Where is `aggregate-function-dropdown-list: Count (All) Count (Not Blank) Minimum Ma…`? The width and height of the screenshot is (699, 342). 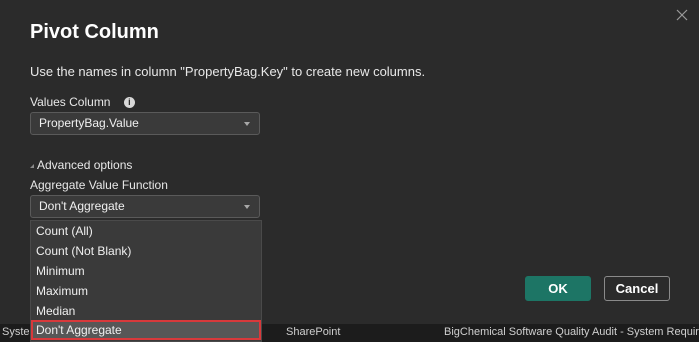
aggregate-function-dropdown-list: Count (All) Count (Not Blank) Minimum Ma… is located at coordinates (146, 281).